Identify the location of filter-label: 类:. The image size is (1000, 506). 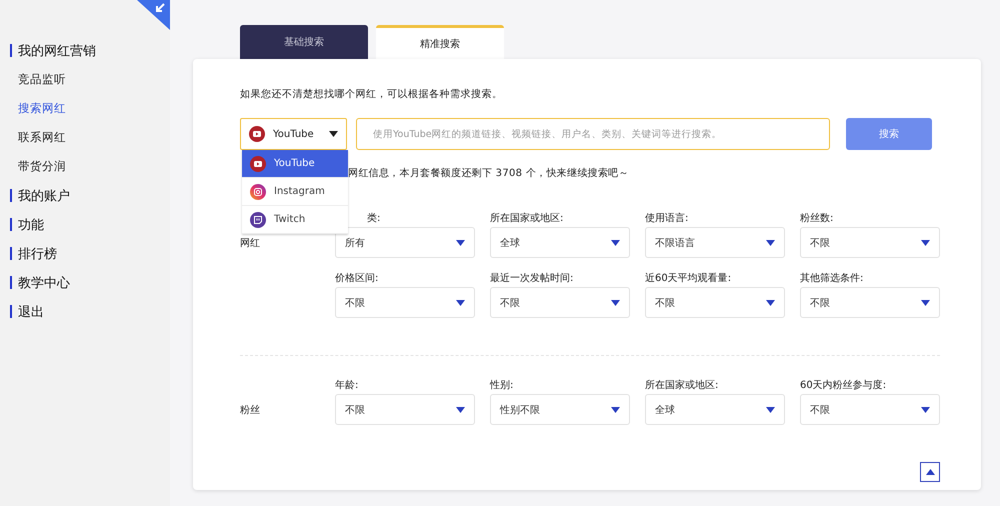
(374, 219).